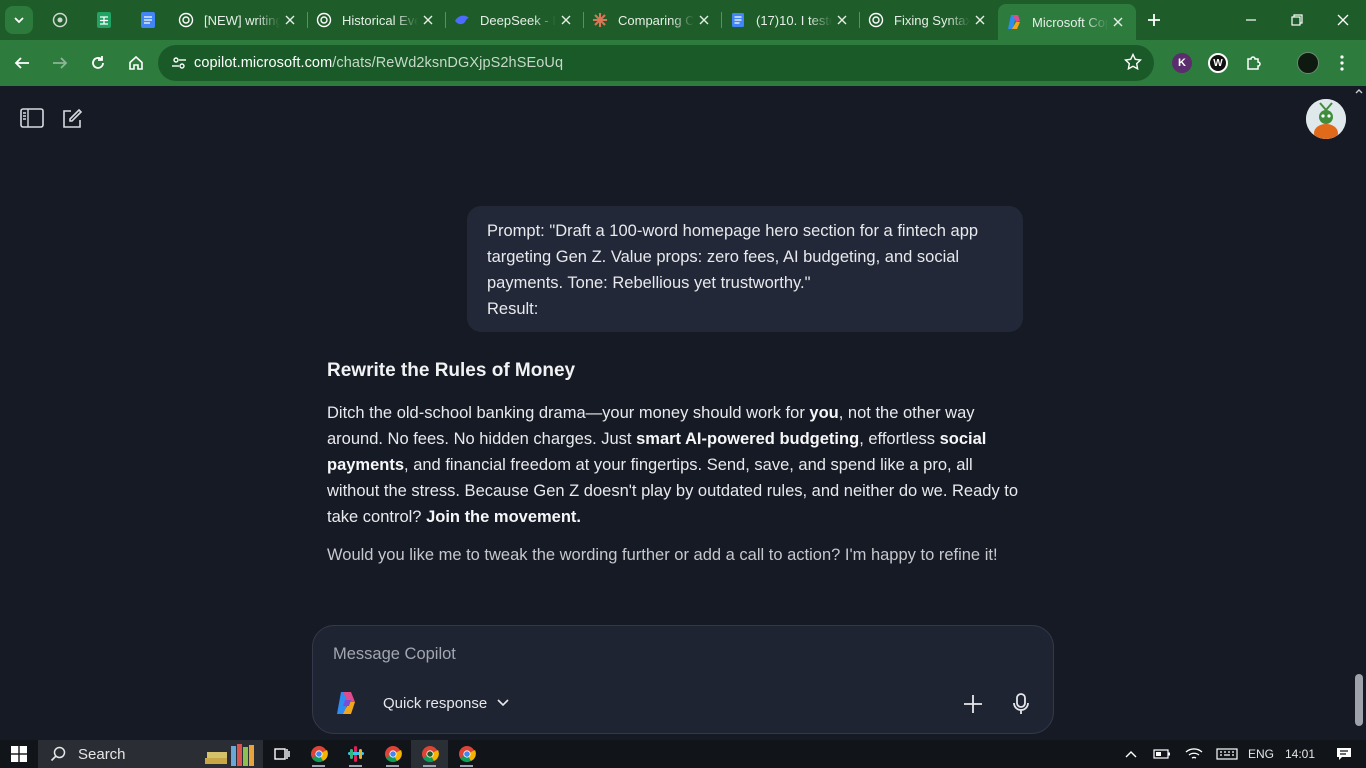 The image size is (1366, 768). I want to click on browser-tab: Fixing Syntax, so click(929, 20).